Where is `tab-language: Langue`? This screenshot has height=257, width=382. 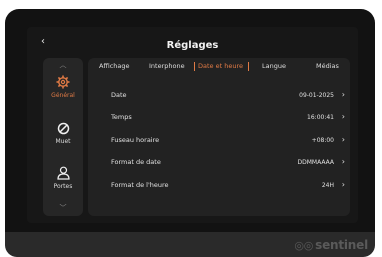
tab-language: Langue is located at coordinates (274, 66).